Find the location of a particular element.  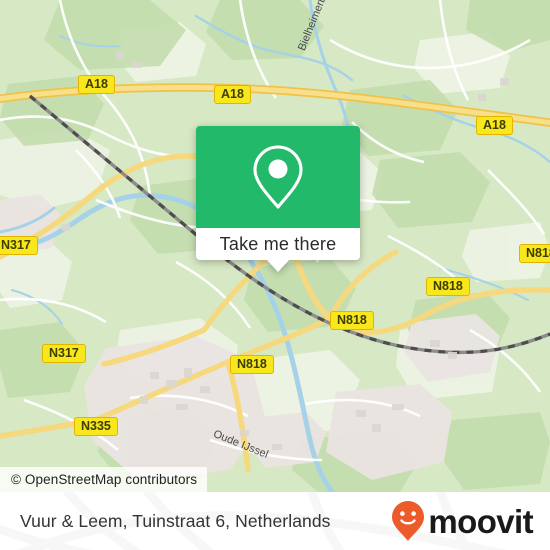

osm-attribution-text: © OpenStreetMap contributors is located at coordinates (104, 479).